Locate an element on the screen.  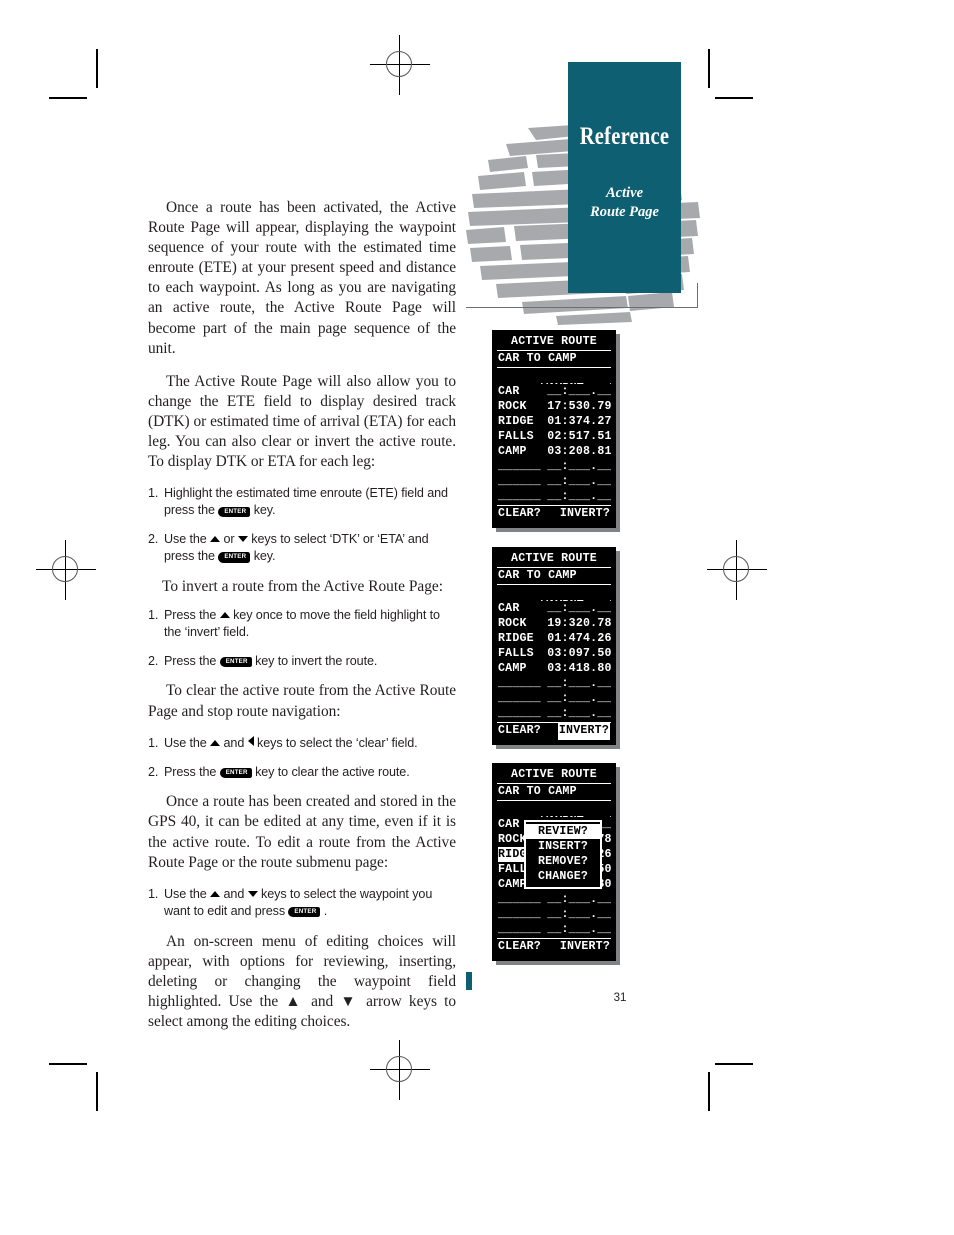
lcd-title: ACTIVE ROUTE is located at coordinates (554, 559).